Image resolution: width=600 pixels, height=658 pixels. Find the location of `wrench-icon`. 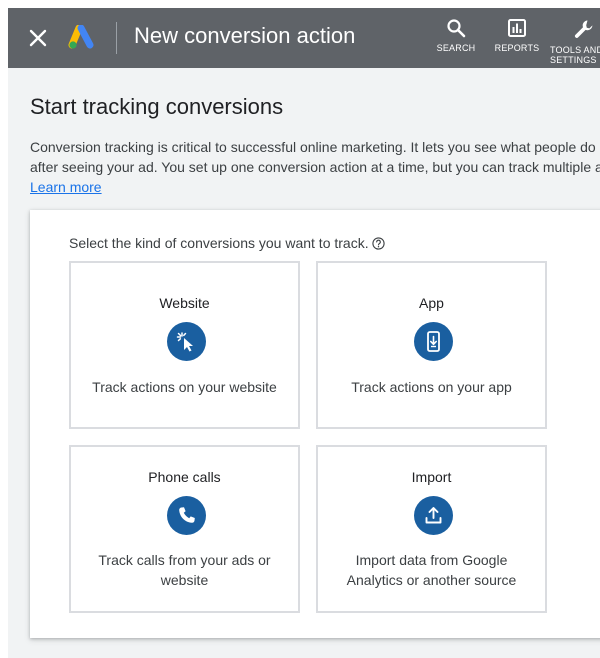

wrench-icon is located at coordinates (583, 29).